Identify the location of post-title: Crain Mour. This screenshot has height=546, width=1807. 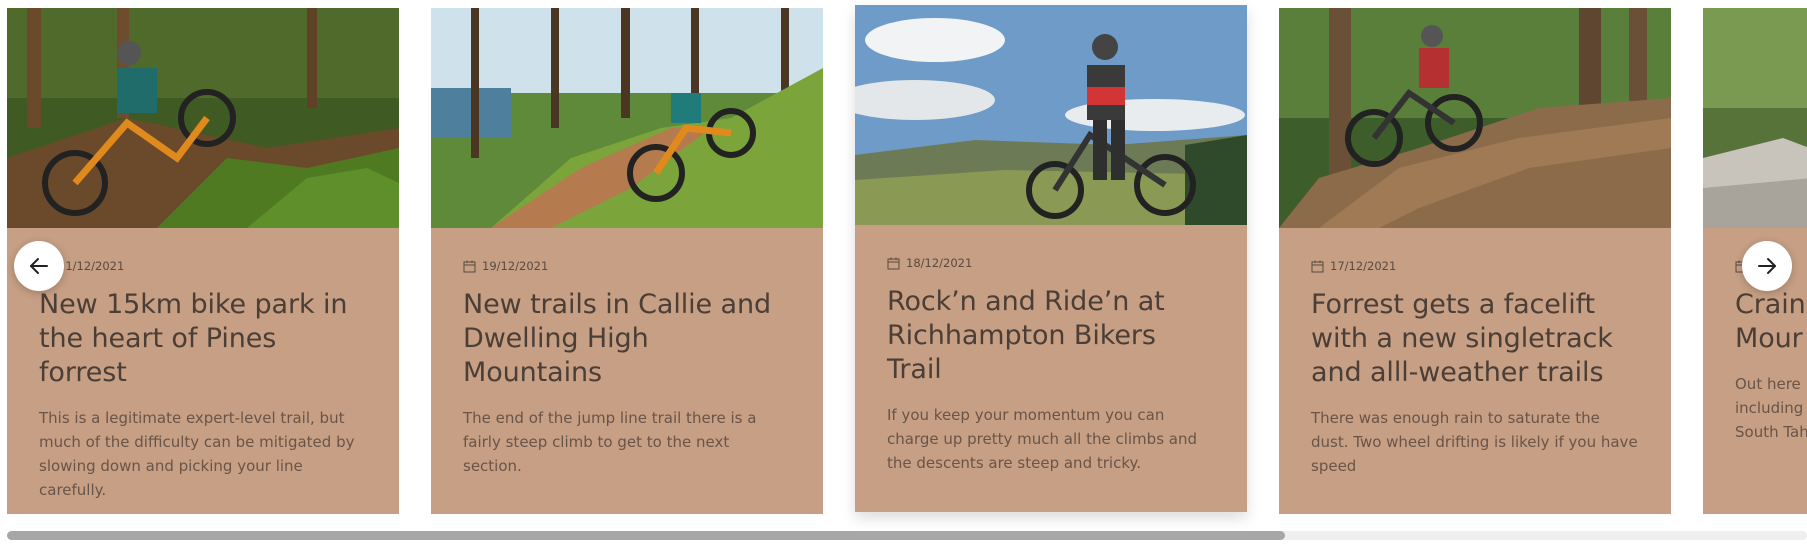
(1770, 322).